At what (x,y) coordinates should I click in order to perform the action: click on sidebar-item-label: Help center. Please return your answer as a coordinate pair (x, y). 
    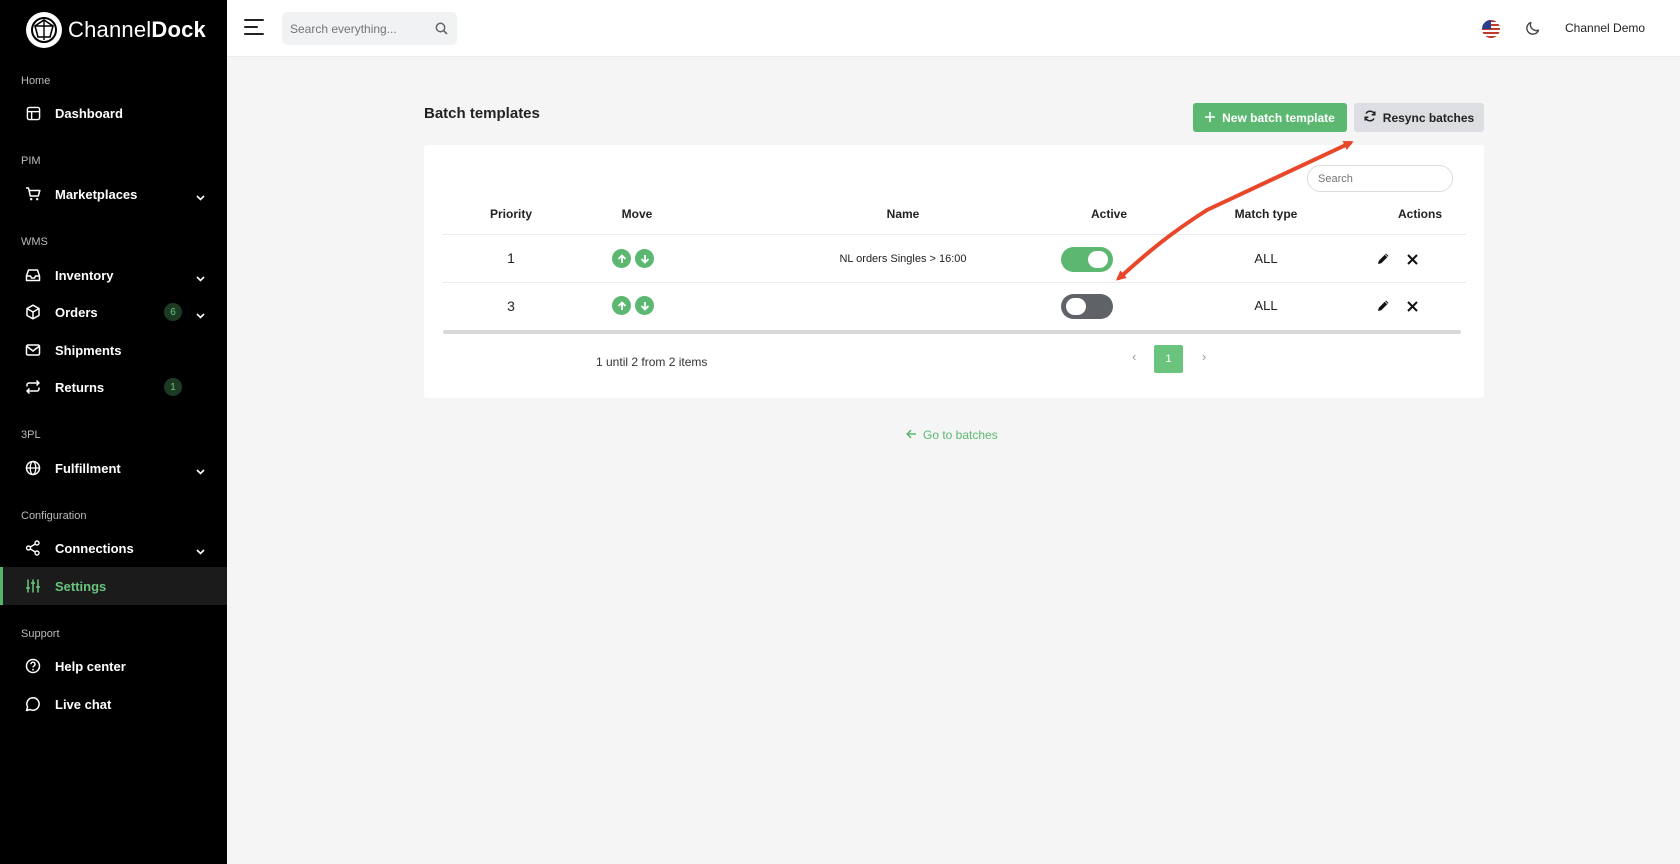
    Looking at the image, I should click on (90, 666).